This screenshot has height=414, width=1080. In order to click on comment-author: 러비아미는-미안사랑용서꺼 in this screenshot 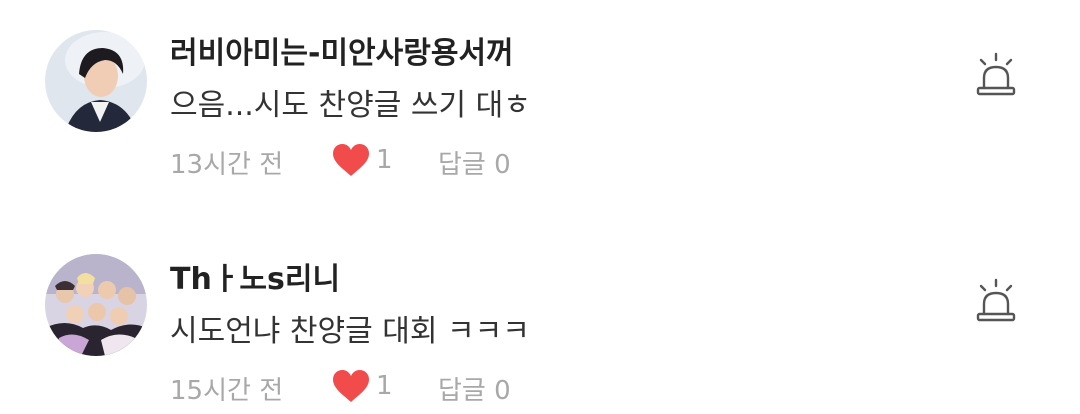, I will do `click(342, 50)`.